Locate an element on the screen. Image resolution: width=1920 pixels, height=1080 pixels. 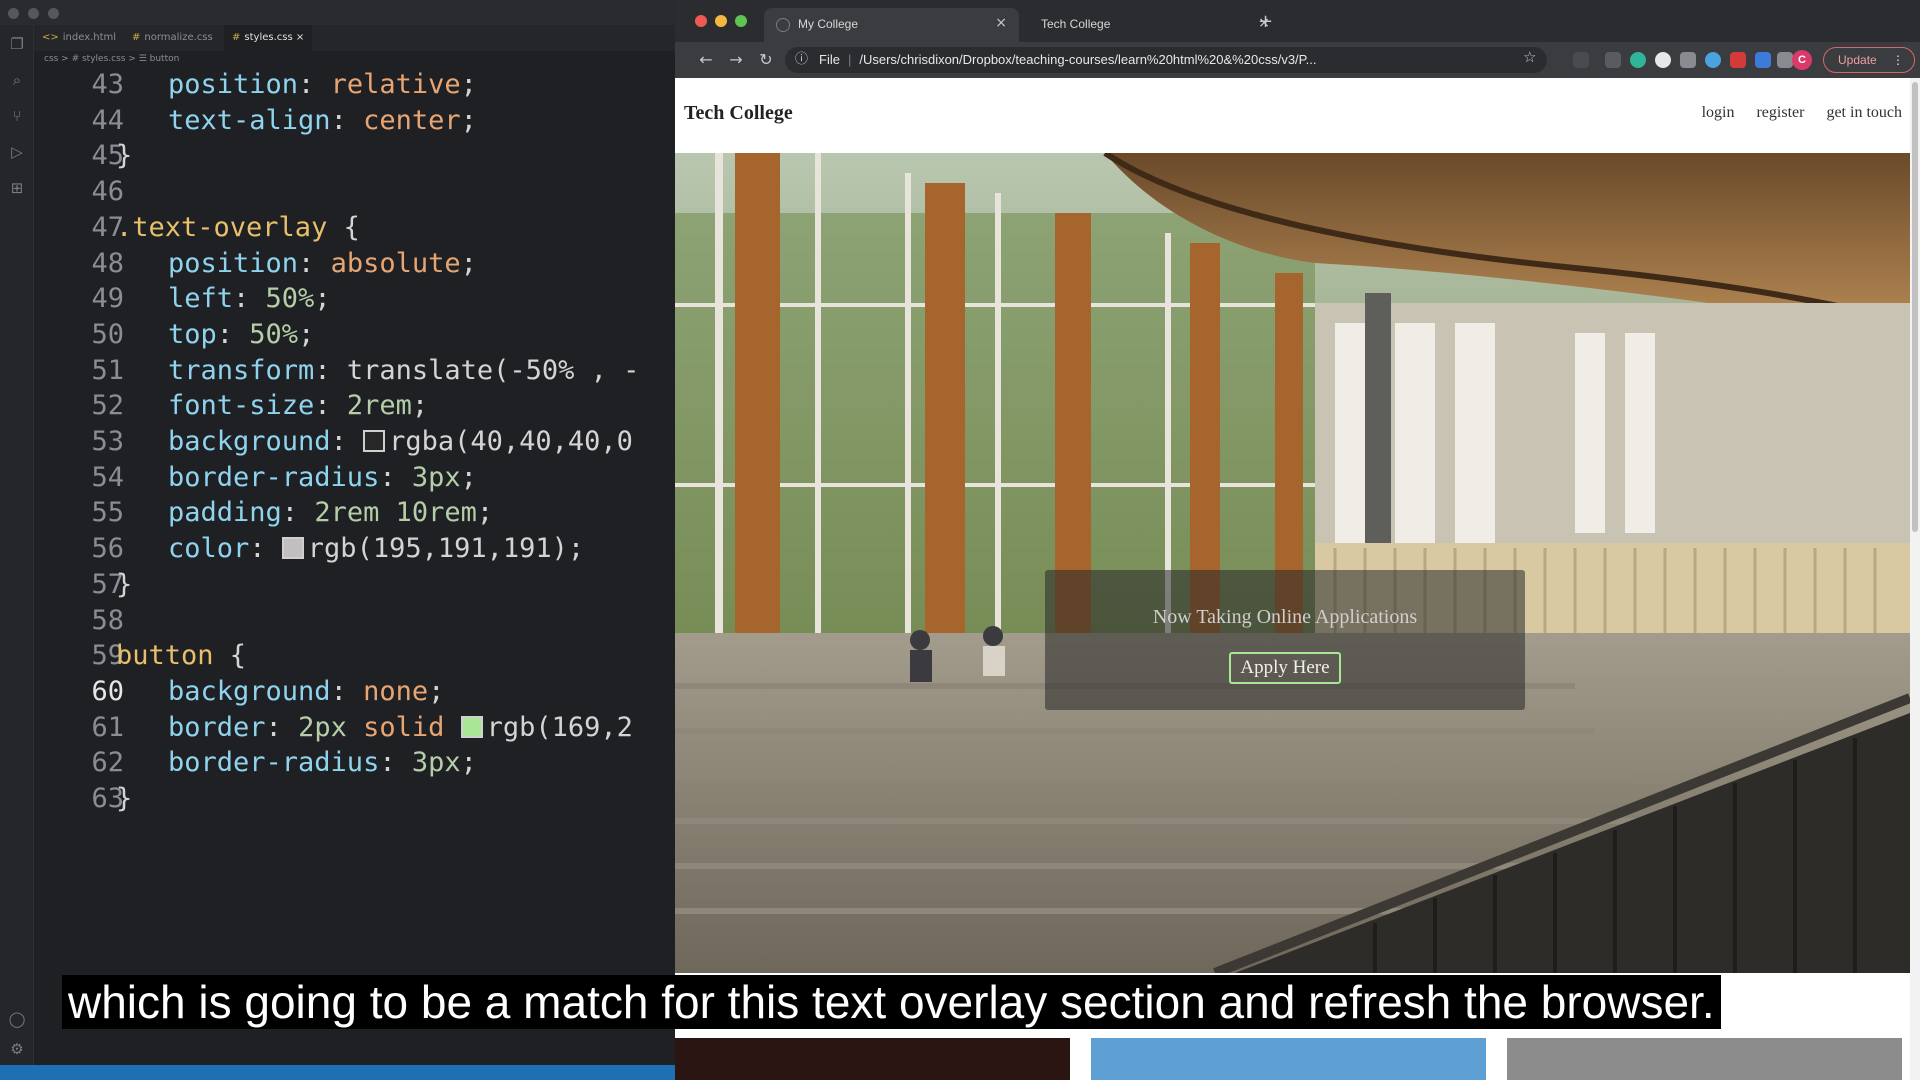
scrollbar-thumb is located at coordinates (1915, 307).